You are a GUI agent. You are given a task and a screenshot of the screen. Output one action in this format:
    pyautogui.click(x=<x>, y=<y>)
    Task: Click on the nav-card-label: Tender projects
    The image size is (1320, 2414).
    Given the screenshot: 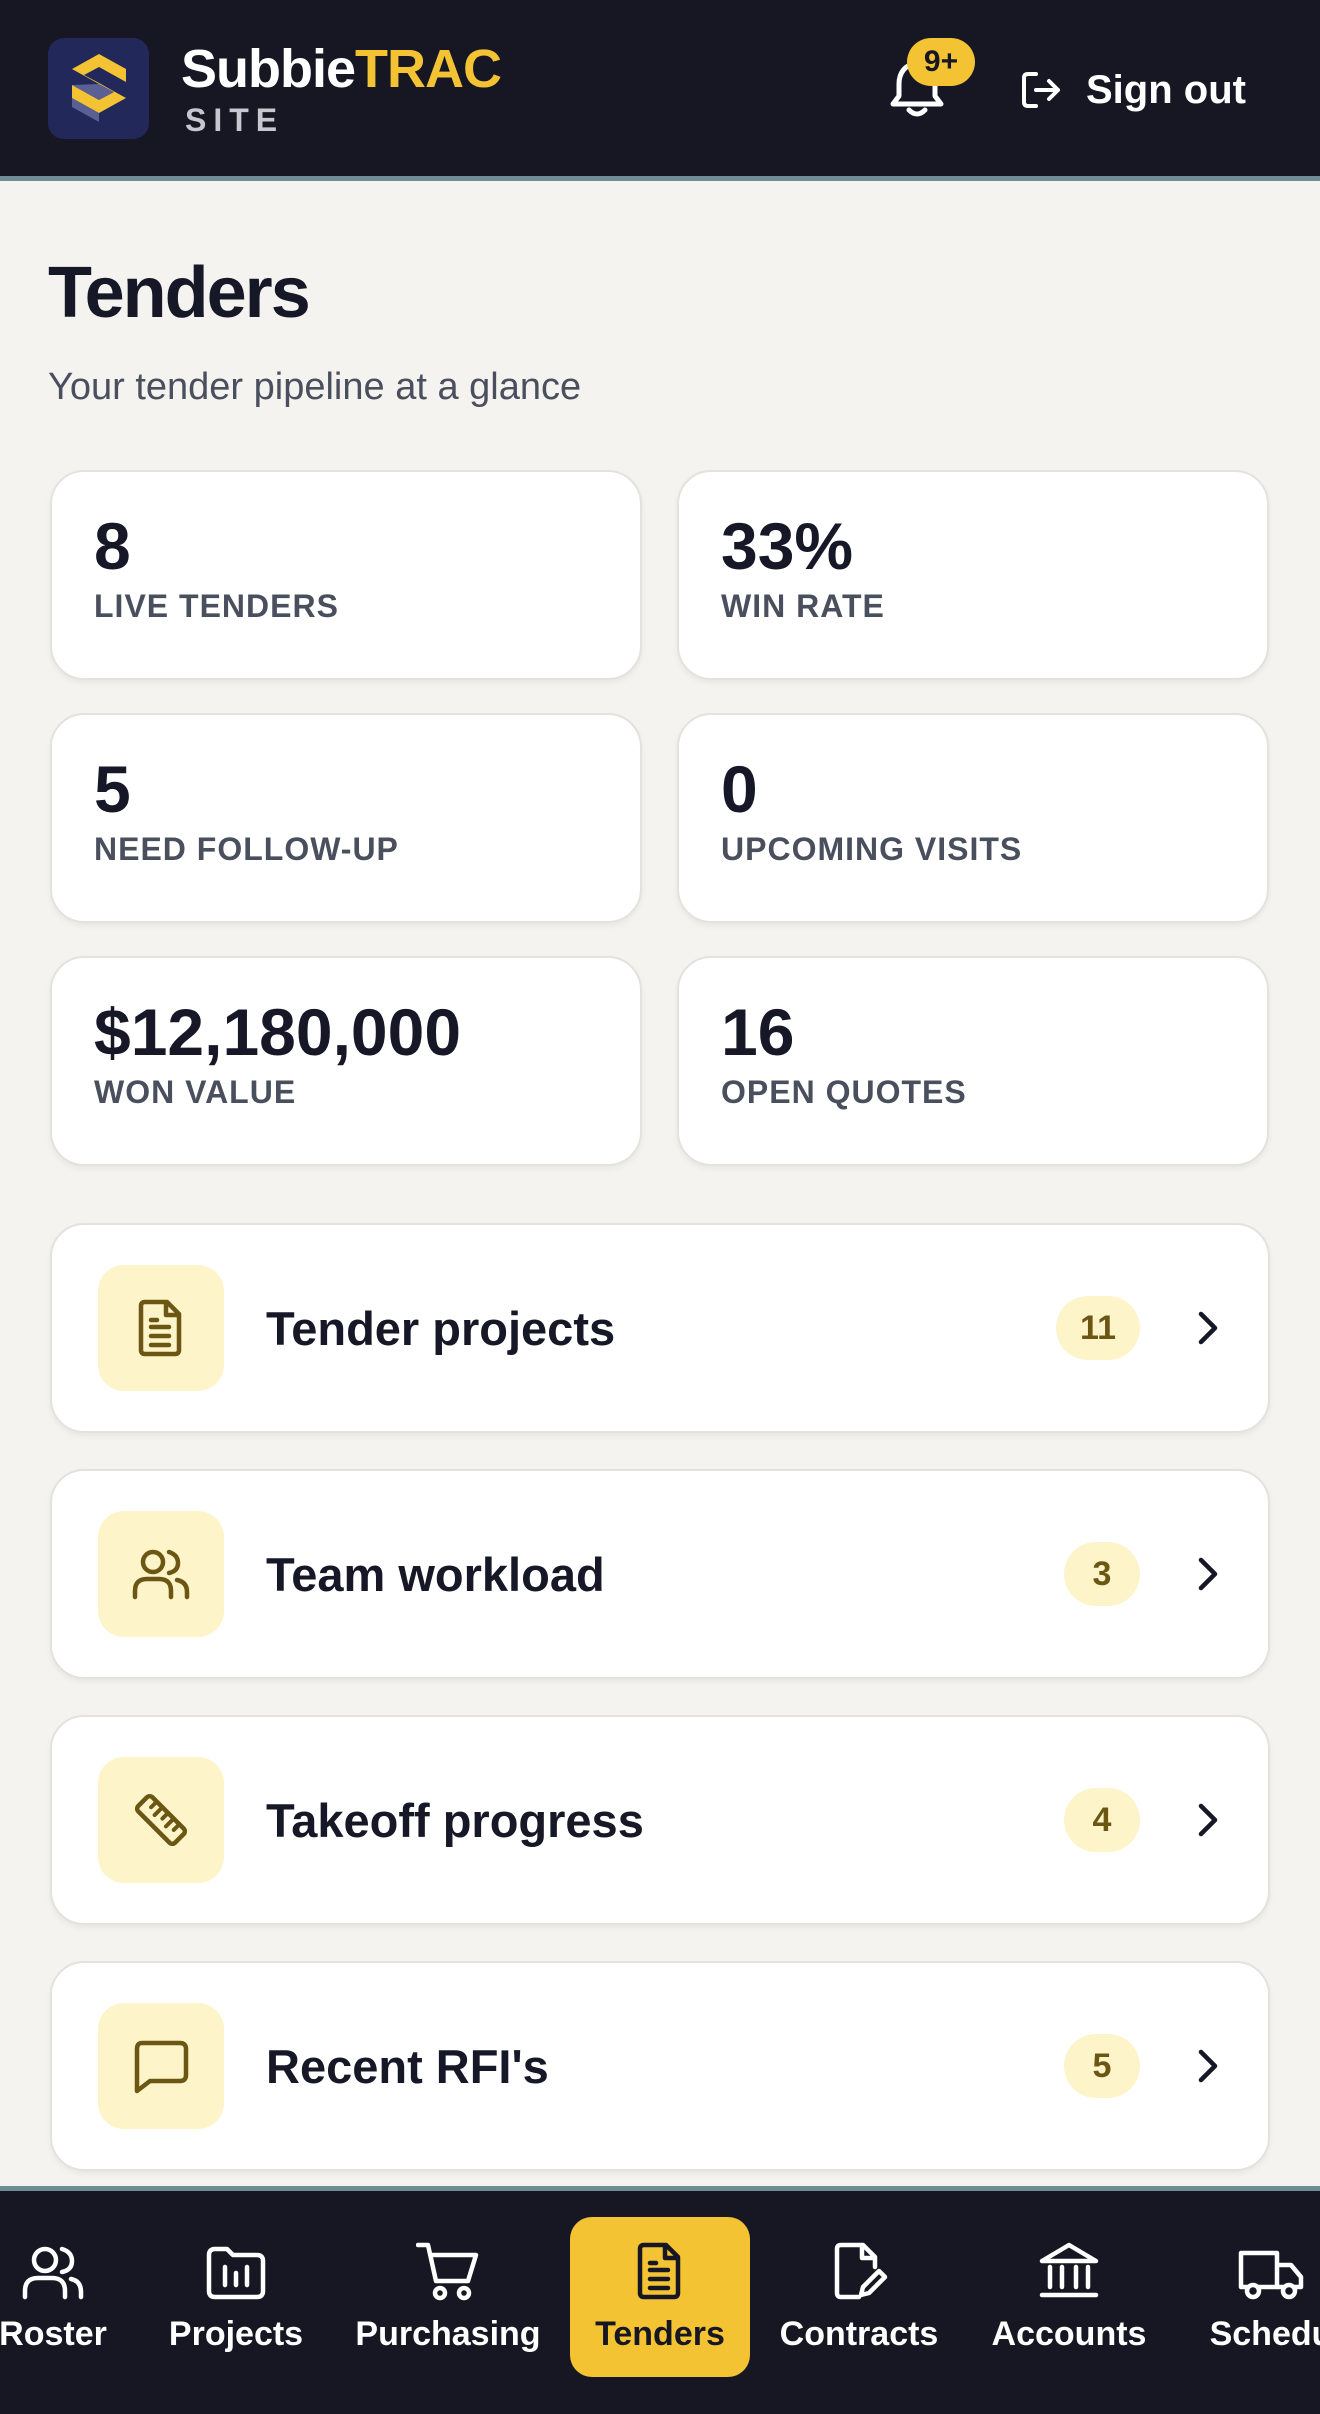 What is the action you would take?
    pyautogui.click(x=441, y=1328)
    